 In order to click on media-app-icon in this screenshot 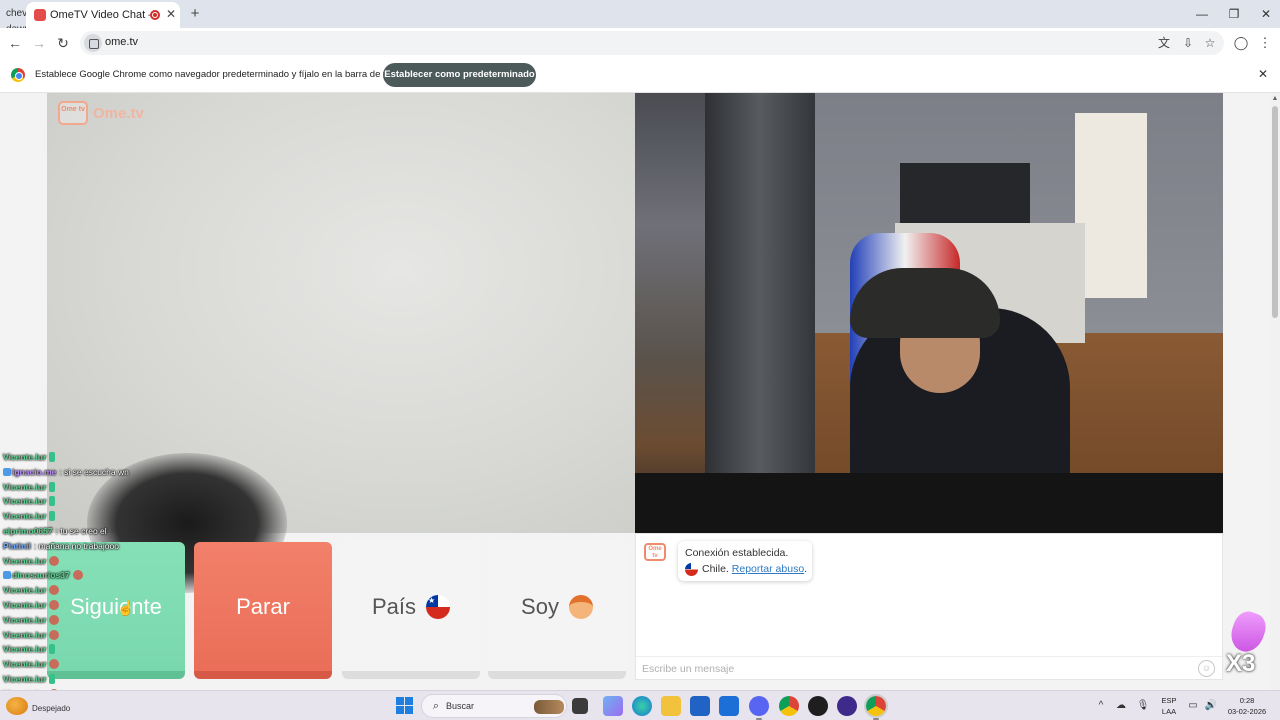, I will do `click(818, 706)`.